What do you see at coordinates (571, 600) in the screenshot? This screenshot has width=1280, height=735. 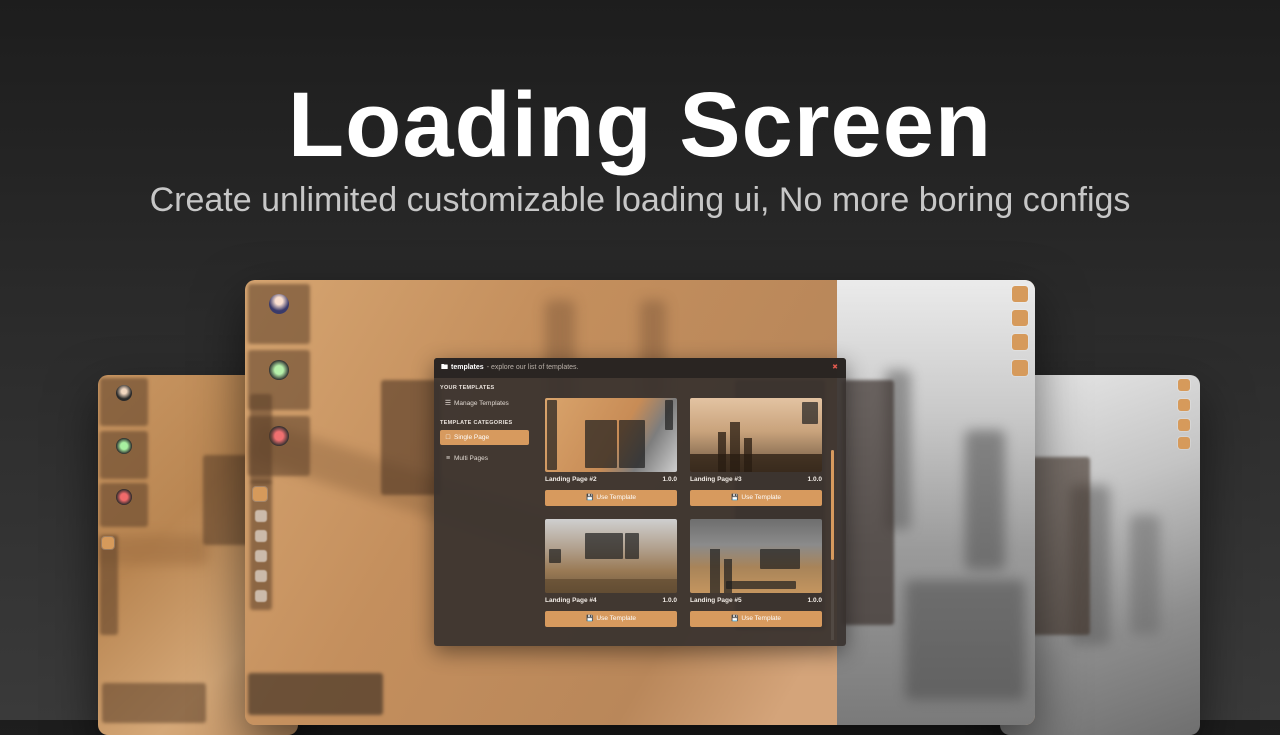 I see `template-name: Landing Page #4` at bounding box center [571, 600].